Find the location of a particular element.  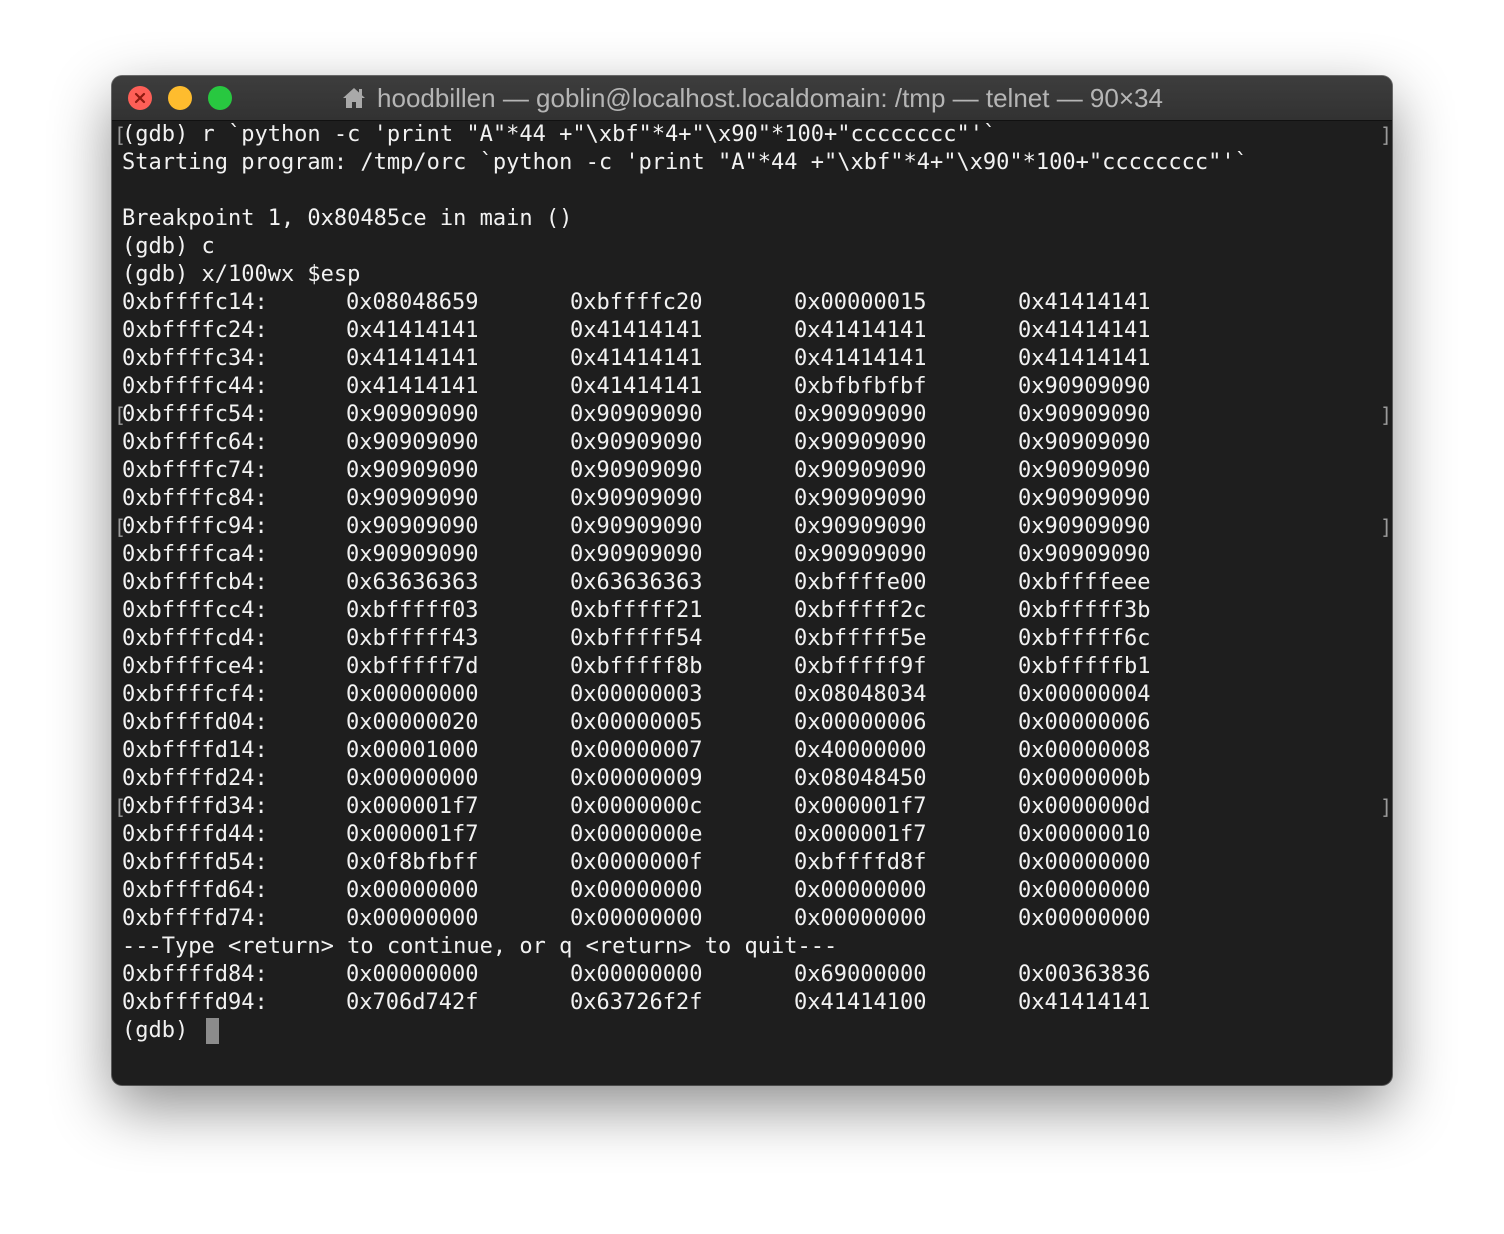

gdb-prompt: (gdb) is located at coordinates (162, 1030).